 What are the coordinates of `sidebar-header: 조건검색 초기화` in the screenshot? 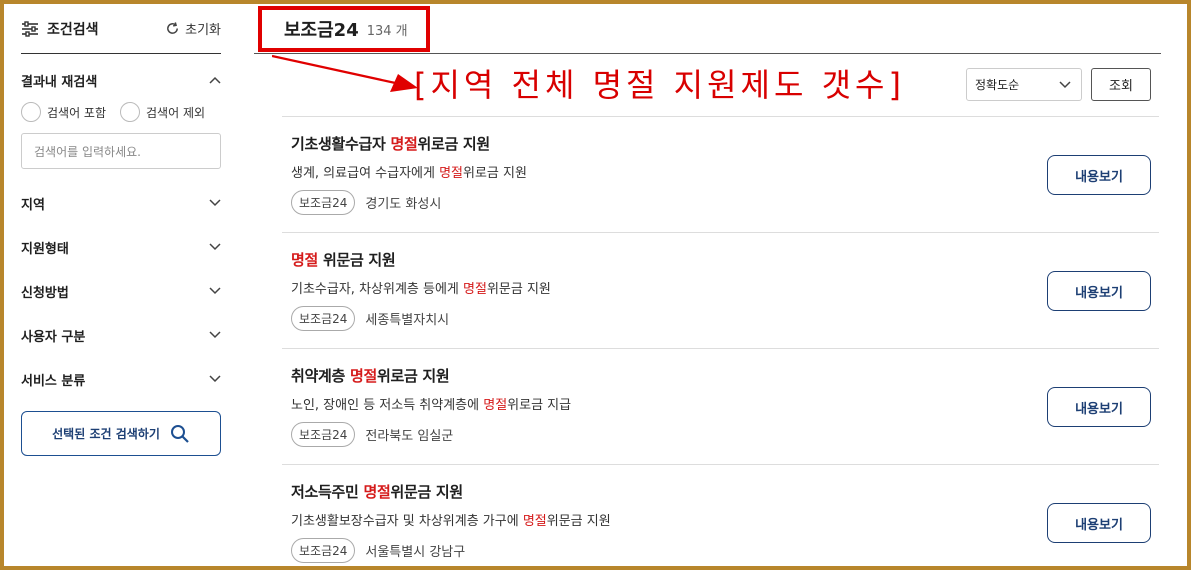 It's located at (121, 29).